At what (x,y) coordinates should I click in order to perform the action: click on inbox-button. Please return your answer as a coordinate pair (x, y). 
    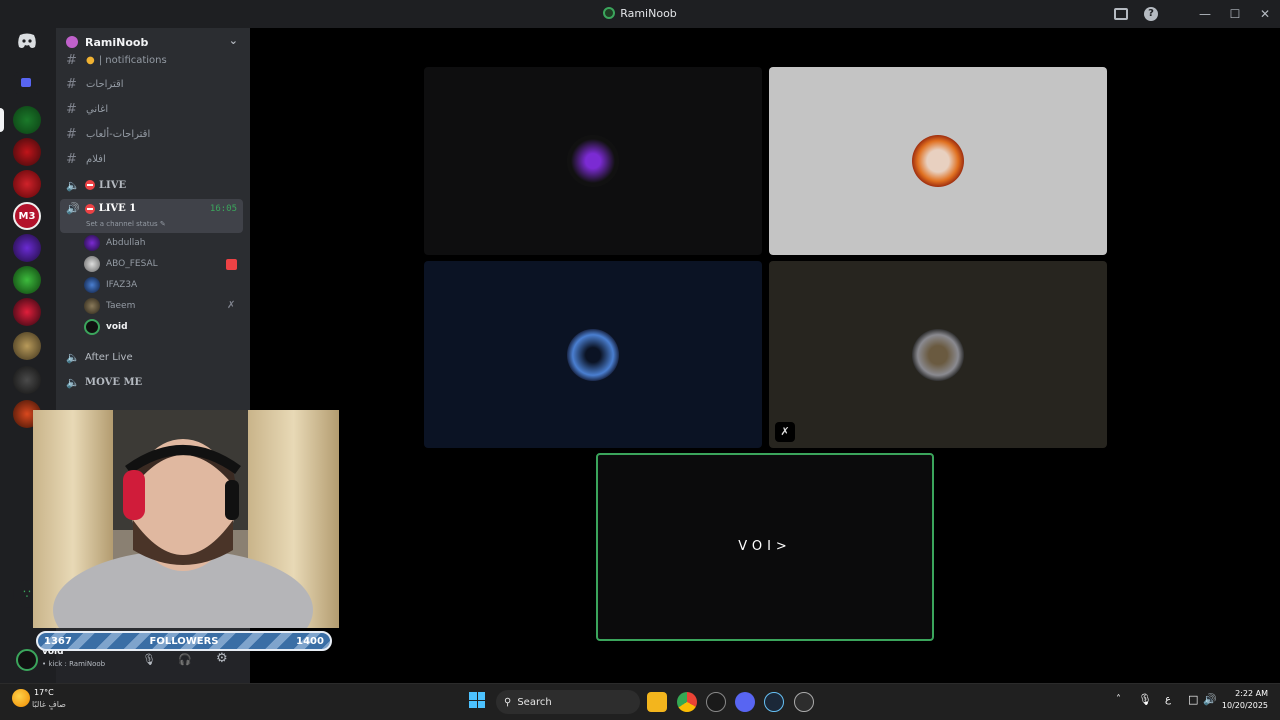
    Looking at the image, I should click on (1121, 14).